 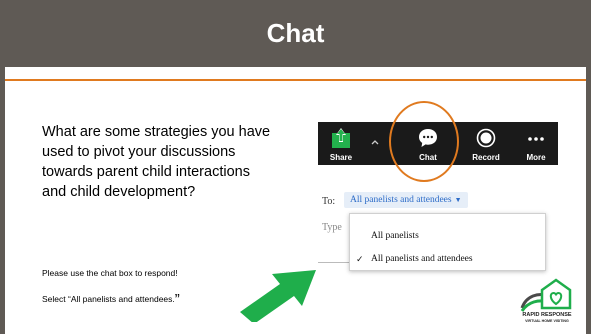 I want to click on share-label: Share, so click(x=341, y=157).